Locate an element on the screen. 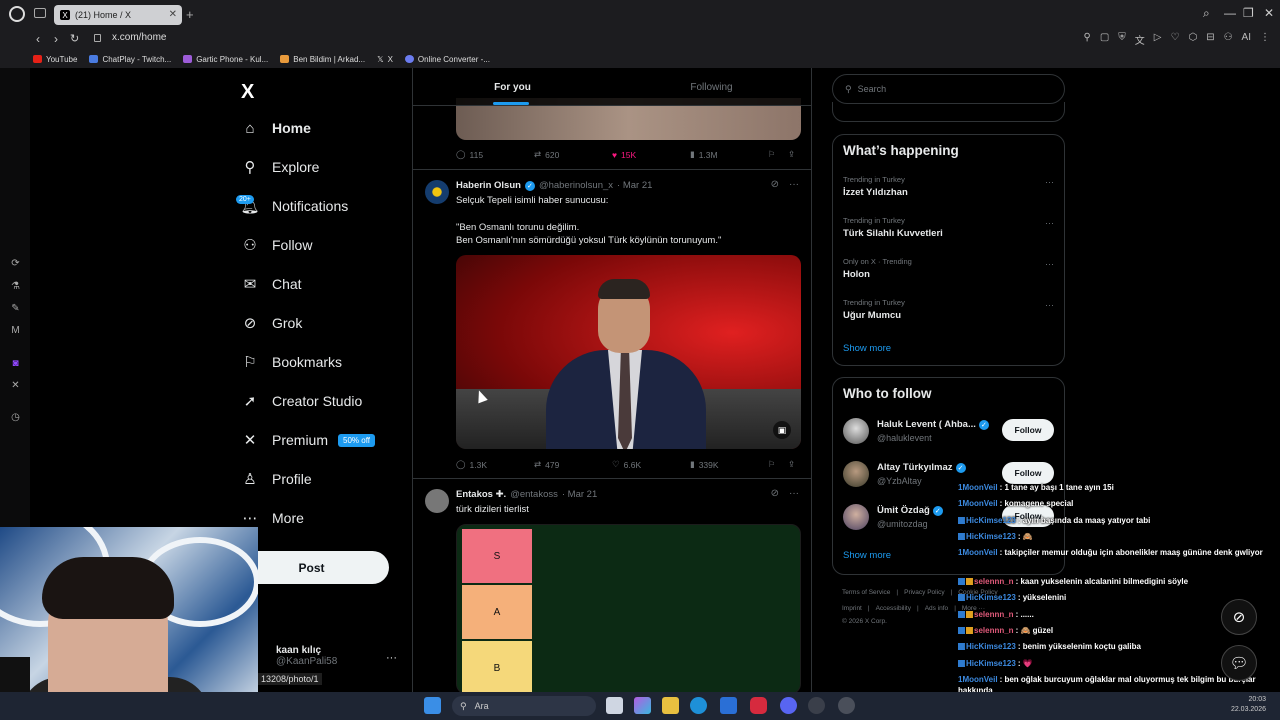 This screenshot has height=720, width=1280. media-tag-icon: ▣ is located at coordinates (782, 430).